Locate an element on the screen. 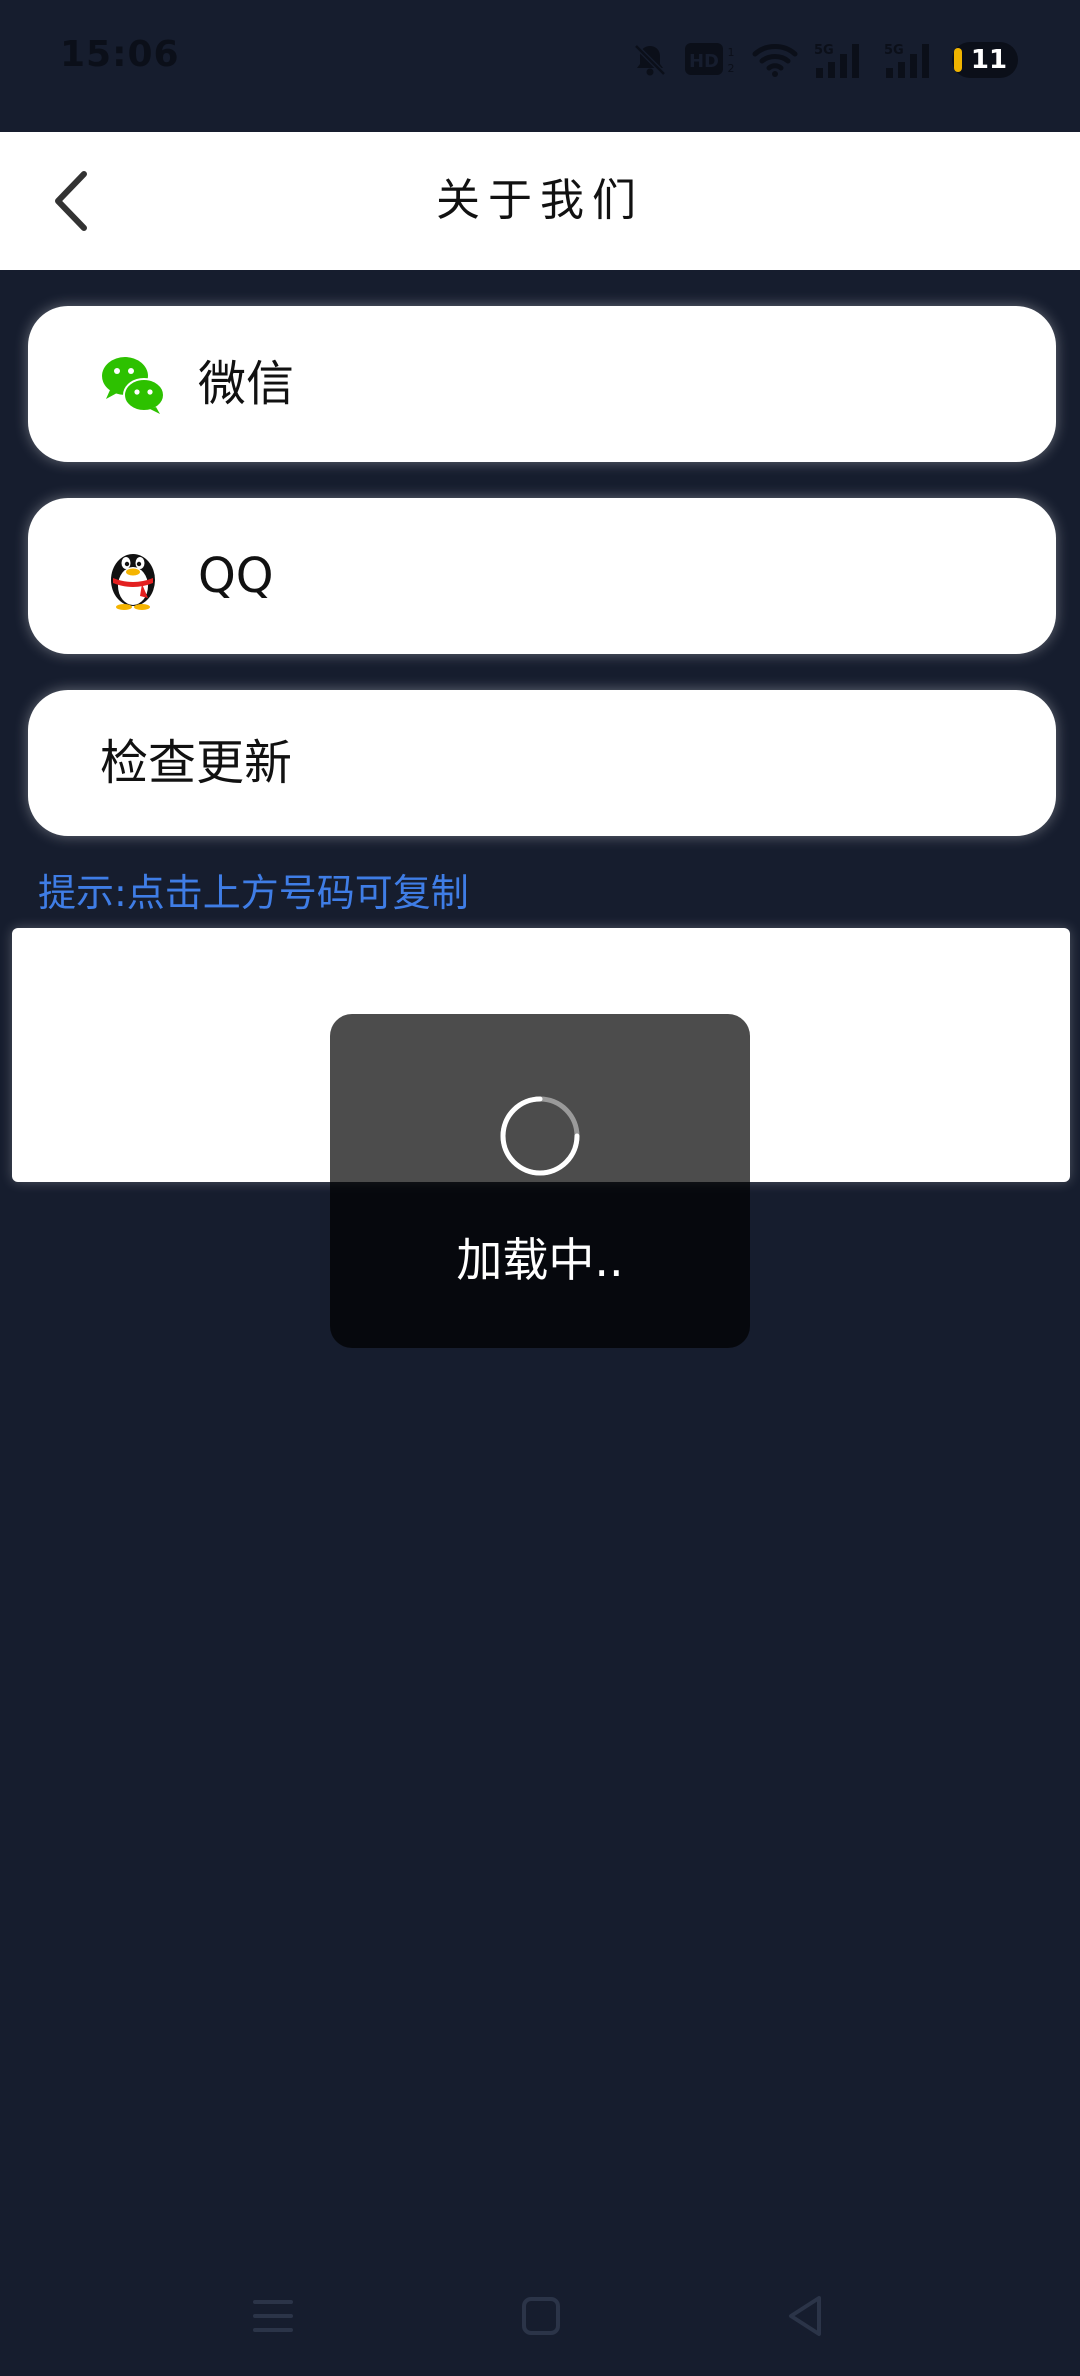 This screenshot has height=2376, width=1080. mute-bell-icon is located at coordinates (650, 60).